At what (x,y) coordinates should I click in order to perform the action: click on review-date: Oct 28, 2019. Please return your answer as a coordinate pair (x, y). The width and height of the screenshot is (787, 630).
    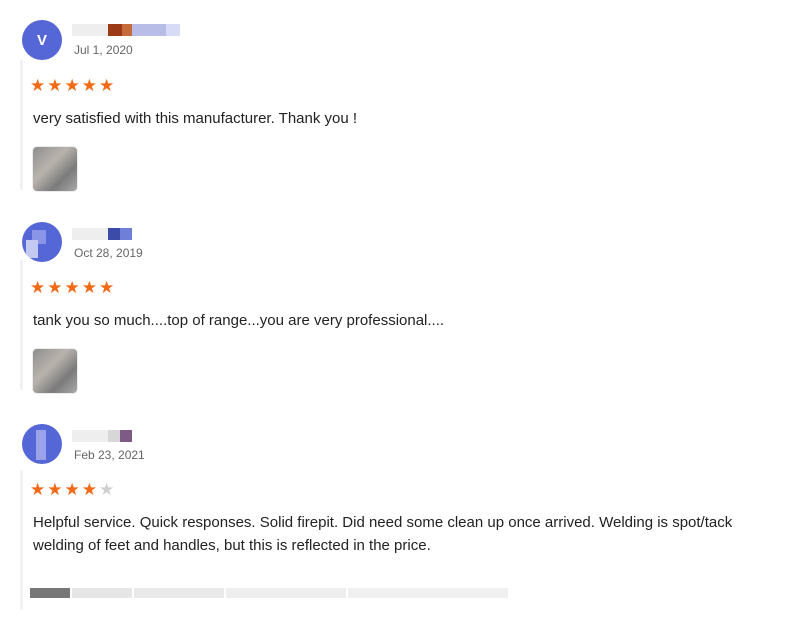
    Looking at the image, I should click on (108, 253).